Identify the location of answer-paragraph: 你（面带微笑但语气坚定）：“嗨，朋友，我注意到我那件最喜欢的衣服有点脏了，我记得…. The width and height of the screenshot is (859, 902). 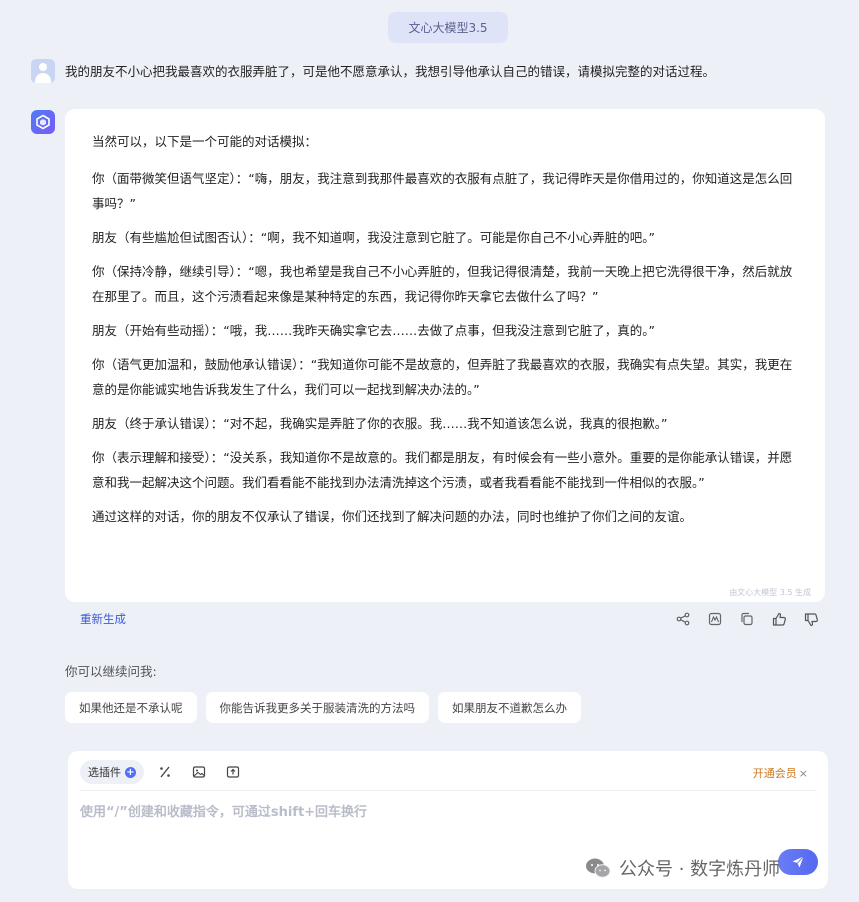
(442, 191).